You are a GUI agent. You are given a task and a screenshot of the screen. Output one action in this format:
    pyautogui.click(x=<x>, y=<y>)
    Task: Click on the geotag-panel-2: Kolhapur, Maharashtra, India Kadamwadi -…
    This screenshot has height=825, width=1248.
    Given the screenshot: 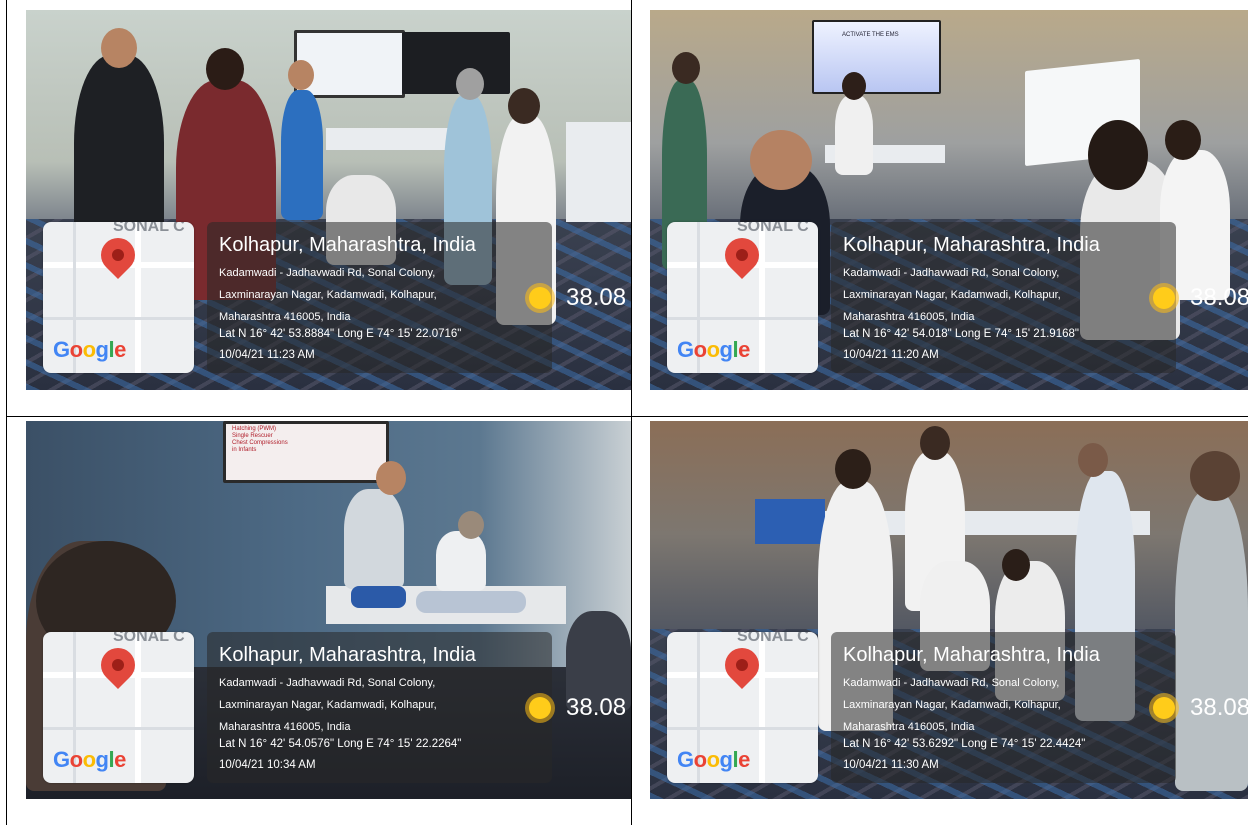 What is the action you would take?
    pyautogui.click(x=1003, y=297)
    